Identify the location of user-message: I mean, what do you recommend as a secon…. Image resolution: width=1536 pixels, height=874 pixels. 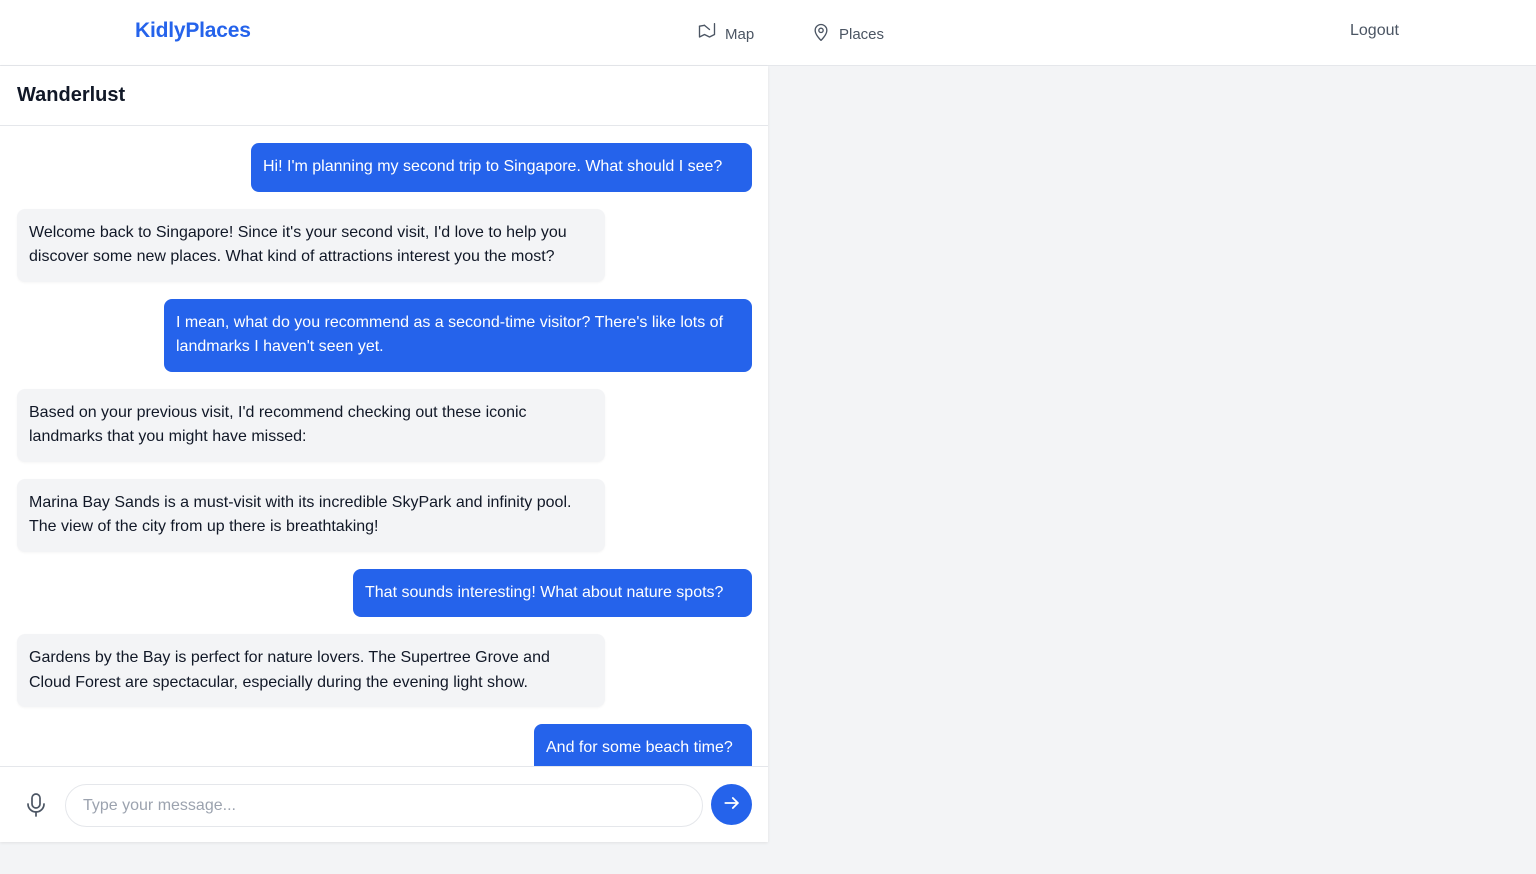
(384, 335).